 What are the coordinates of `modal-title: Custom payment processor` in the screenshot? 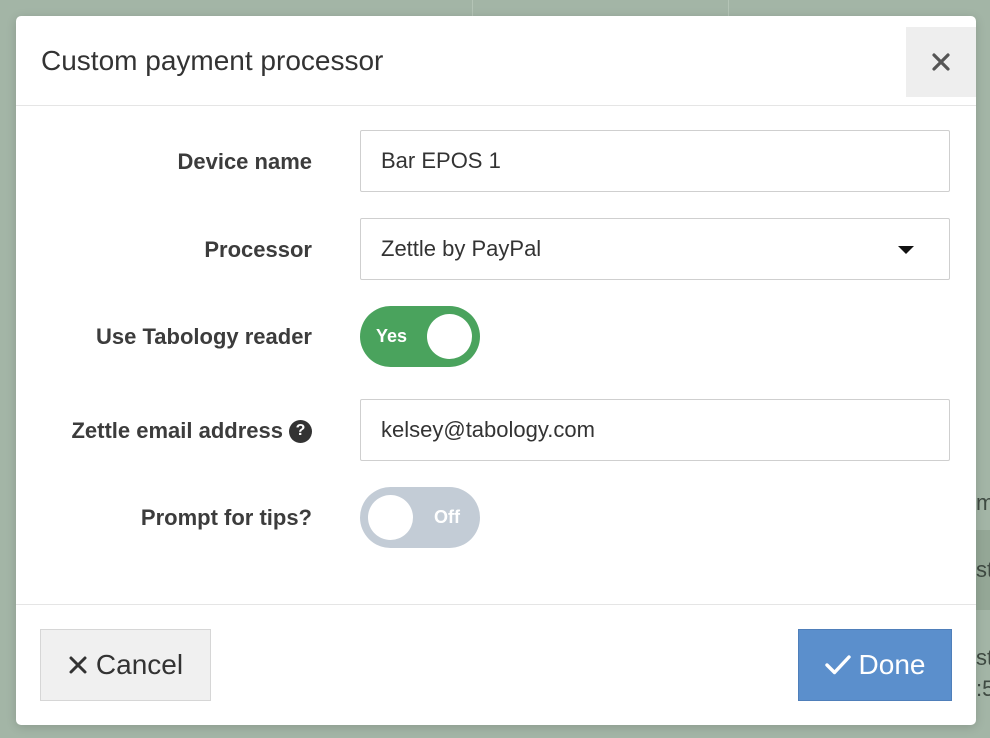 It's located at (212, 60).